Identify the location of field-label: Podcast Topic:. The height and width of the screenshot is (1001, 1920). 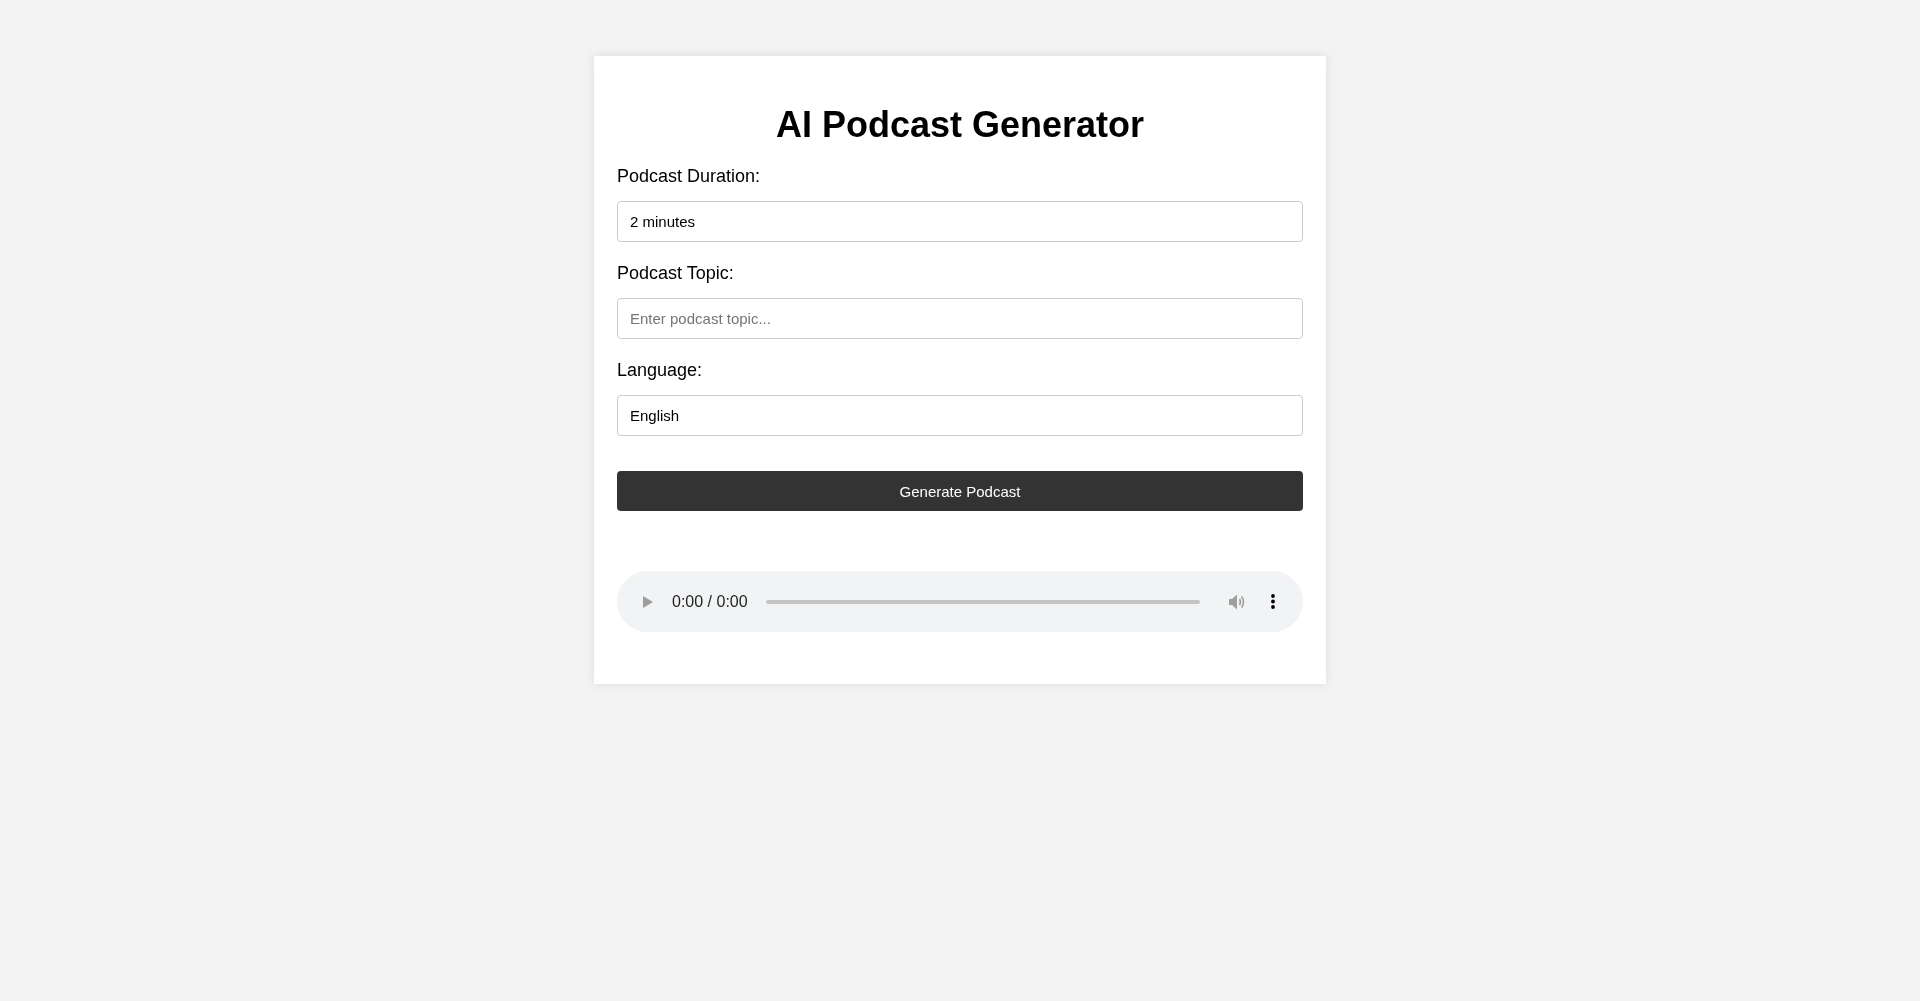
(676, 273).